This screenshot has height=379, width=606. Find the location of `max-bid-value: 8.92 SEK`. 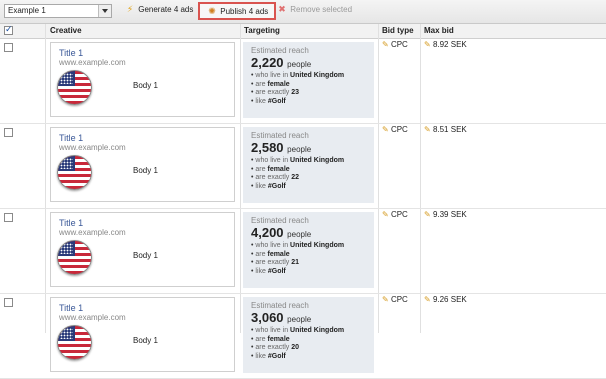

max-bid-value: 8.92 SEK is located at coordinates (449, 44).